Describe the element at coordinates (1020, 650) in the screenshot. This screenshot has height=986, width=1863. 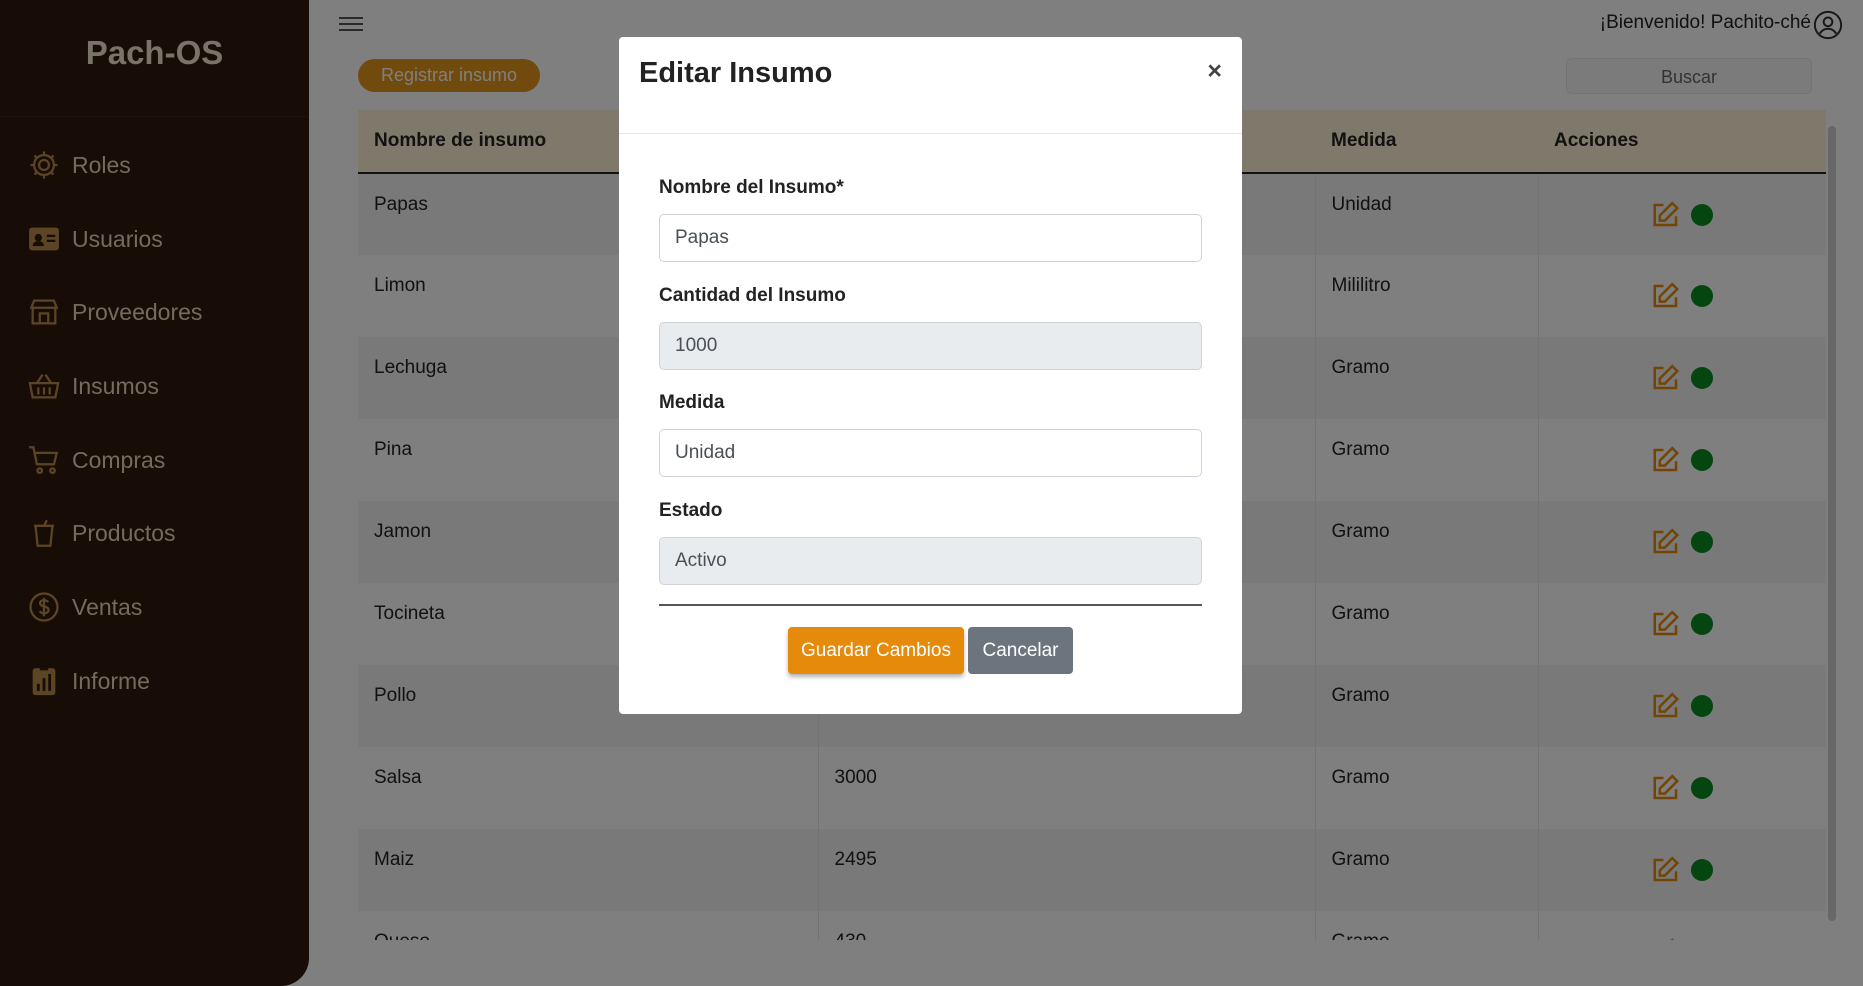
I see `cancel-button: Cancelar` at that location.